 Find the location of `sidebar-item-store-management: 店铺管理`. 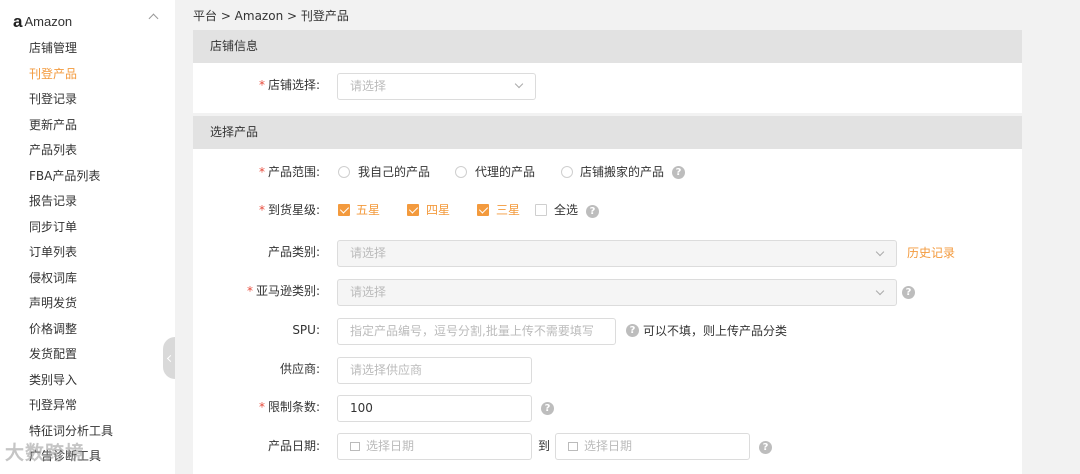

sidebar-item-store-management: 店铺管理 is located at coordinates (99, 49).